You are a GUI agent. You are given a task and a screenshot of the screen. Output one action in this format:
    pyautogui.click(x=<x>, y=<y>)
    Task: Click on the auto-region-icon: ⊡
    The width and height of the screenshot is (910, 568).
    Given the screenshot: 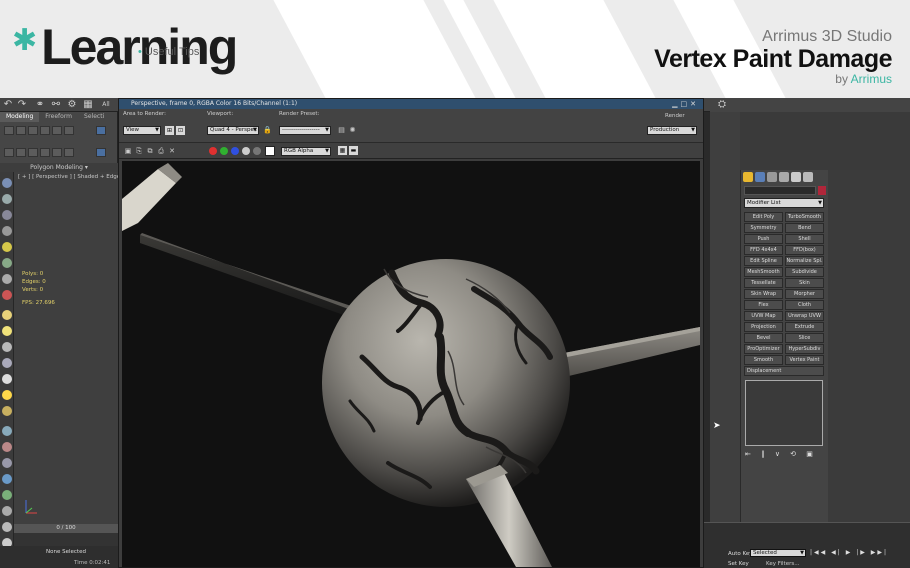 What is the action you would take?
    pyautogui.click(x=180, y=130)
    